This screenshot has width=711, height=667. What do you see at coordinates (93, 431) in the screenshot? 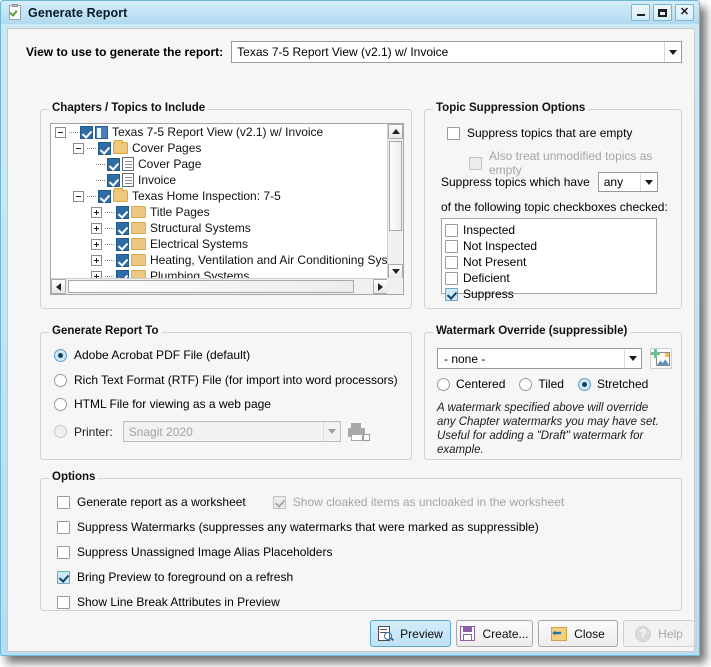
I see `radio-printer-label: Printer:` at bounding box center [93, 431].